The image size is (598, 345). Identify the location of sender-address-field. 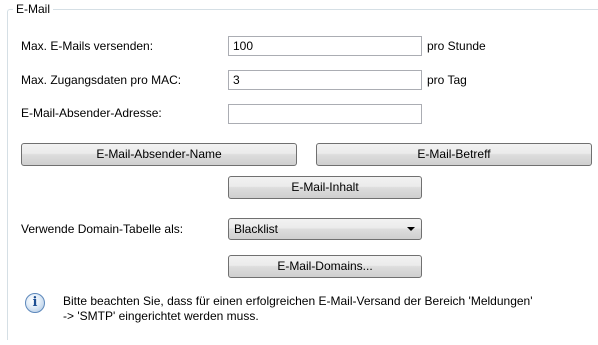
(325, 114).